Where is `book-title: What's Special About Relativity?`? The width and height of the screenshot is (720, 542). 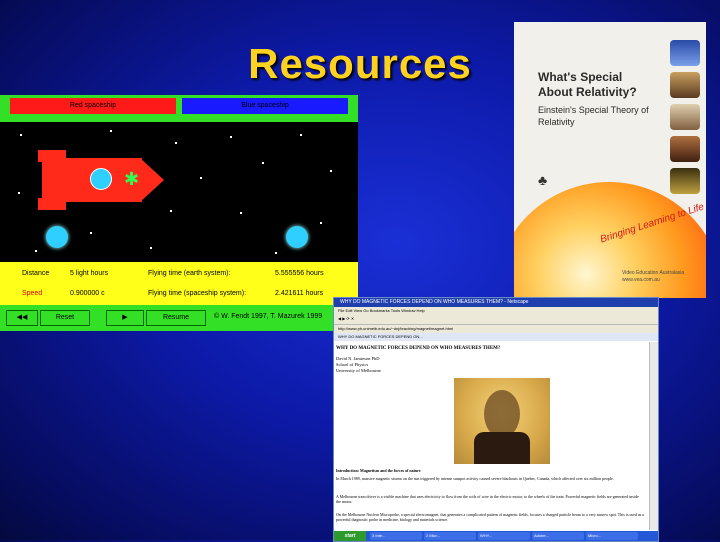 book-title: What's Special About Relativity? is located at coordinates (587, 84).